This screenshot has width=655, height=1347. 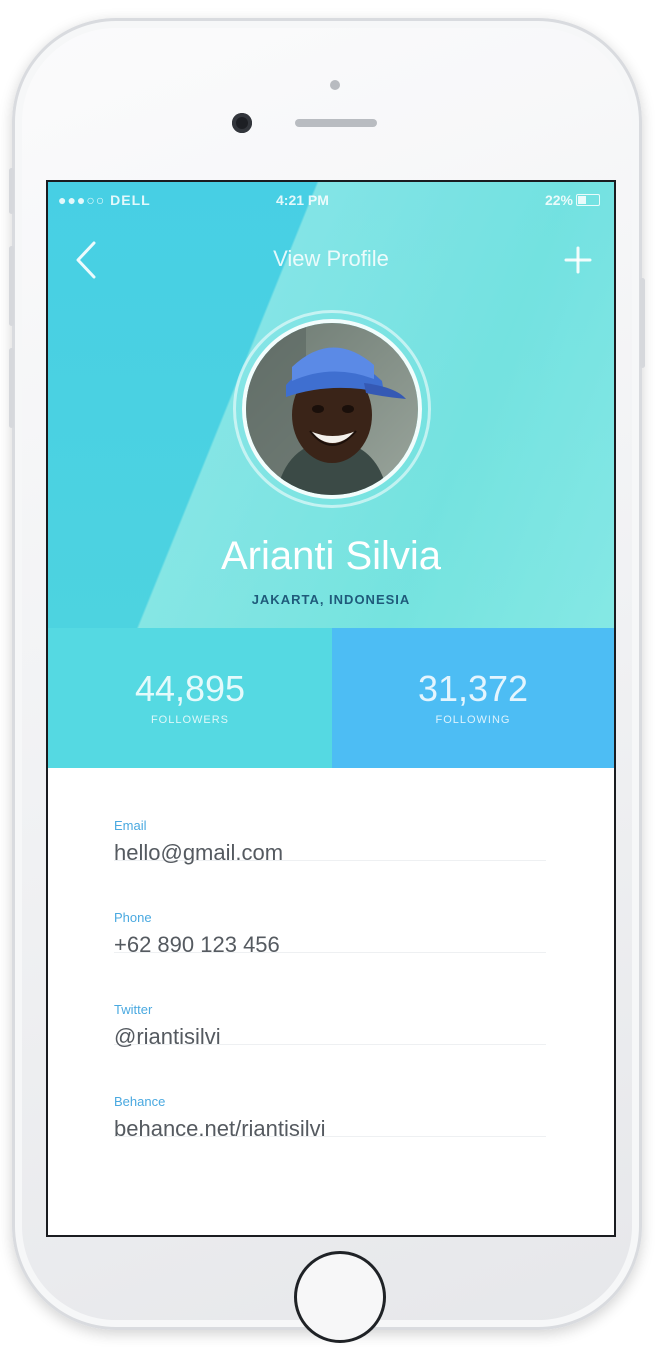 What do you see at coordinates (331, 258) in the screenshot?
I see `page-title: View Profile` at bounding box center [331, 258].